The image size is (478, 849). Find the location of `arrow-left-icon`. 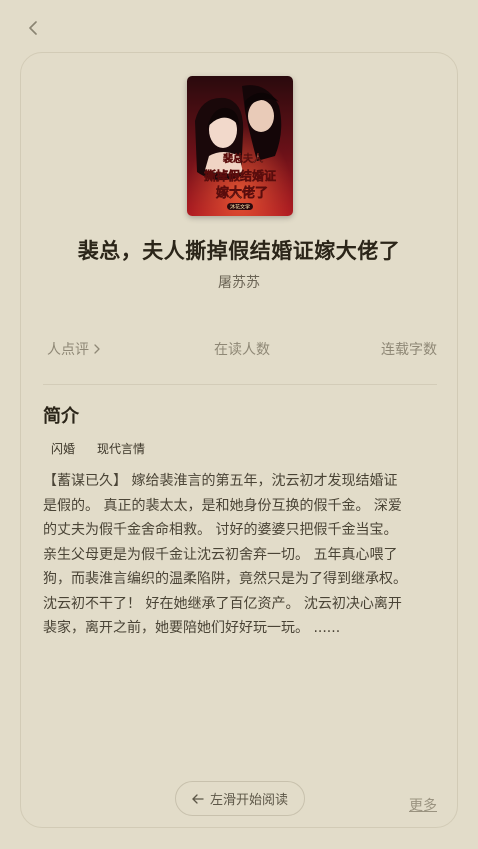

arrow-left-icon is located at coordinates (198, 798).